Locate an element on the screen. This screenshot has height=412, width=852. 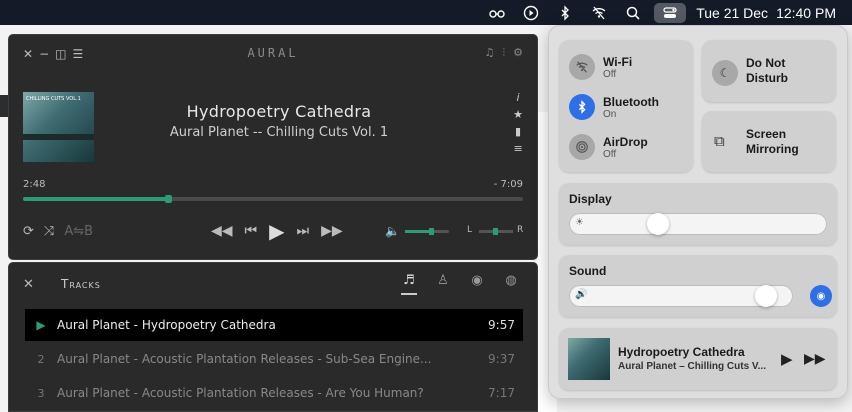
brightness-knob is located at coordinates (657, 224).